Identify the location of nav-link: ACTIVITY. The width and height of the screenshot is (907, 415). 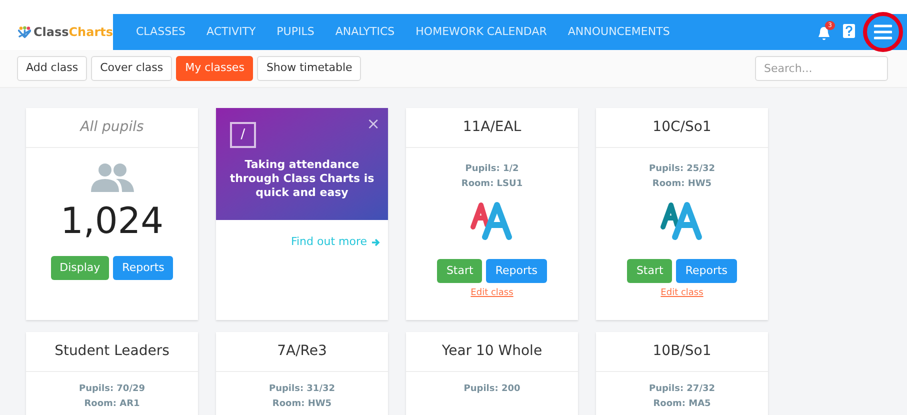
(231, 32).